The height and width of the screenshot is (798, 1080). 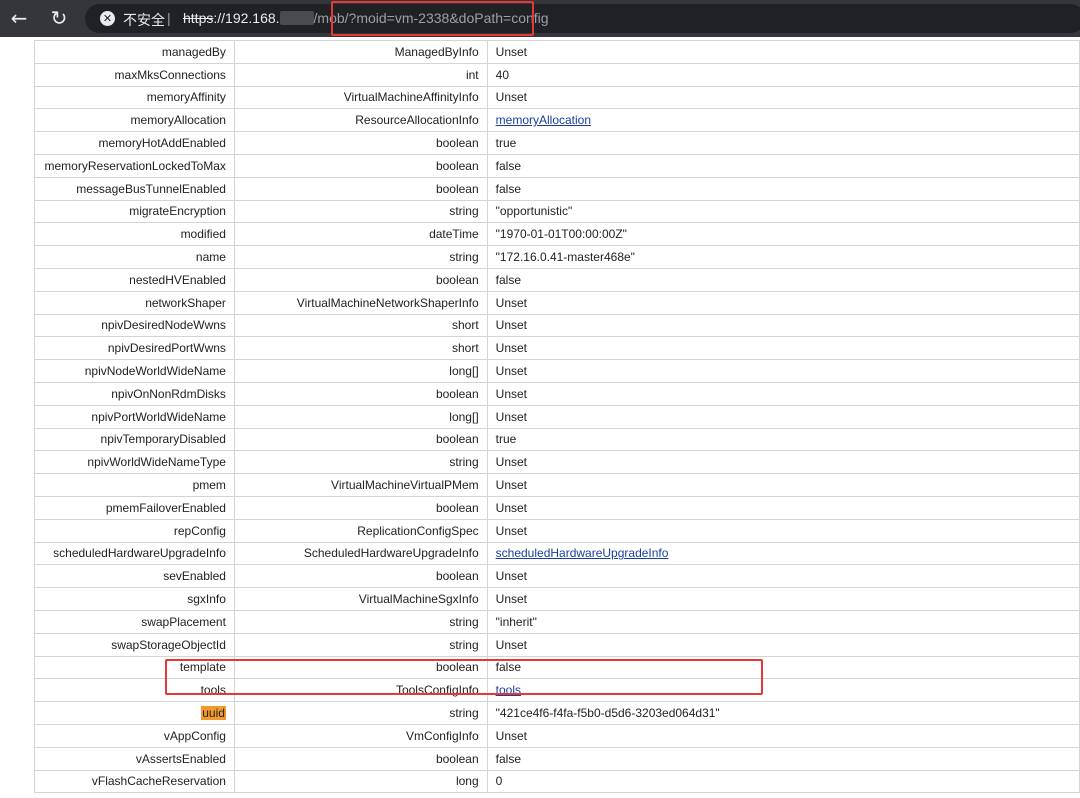 What do you see at coordinates (177, 211) in the screenshot?
I see `property-name: migrateEncryption` at bounding box center [177, 211].